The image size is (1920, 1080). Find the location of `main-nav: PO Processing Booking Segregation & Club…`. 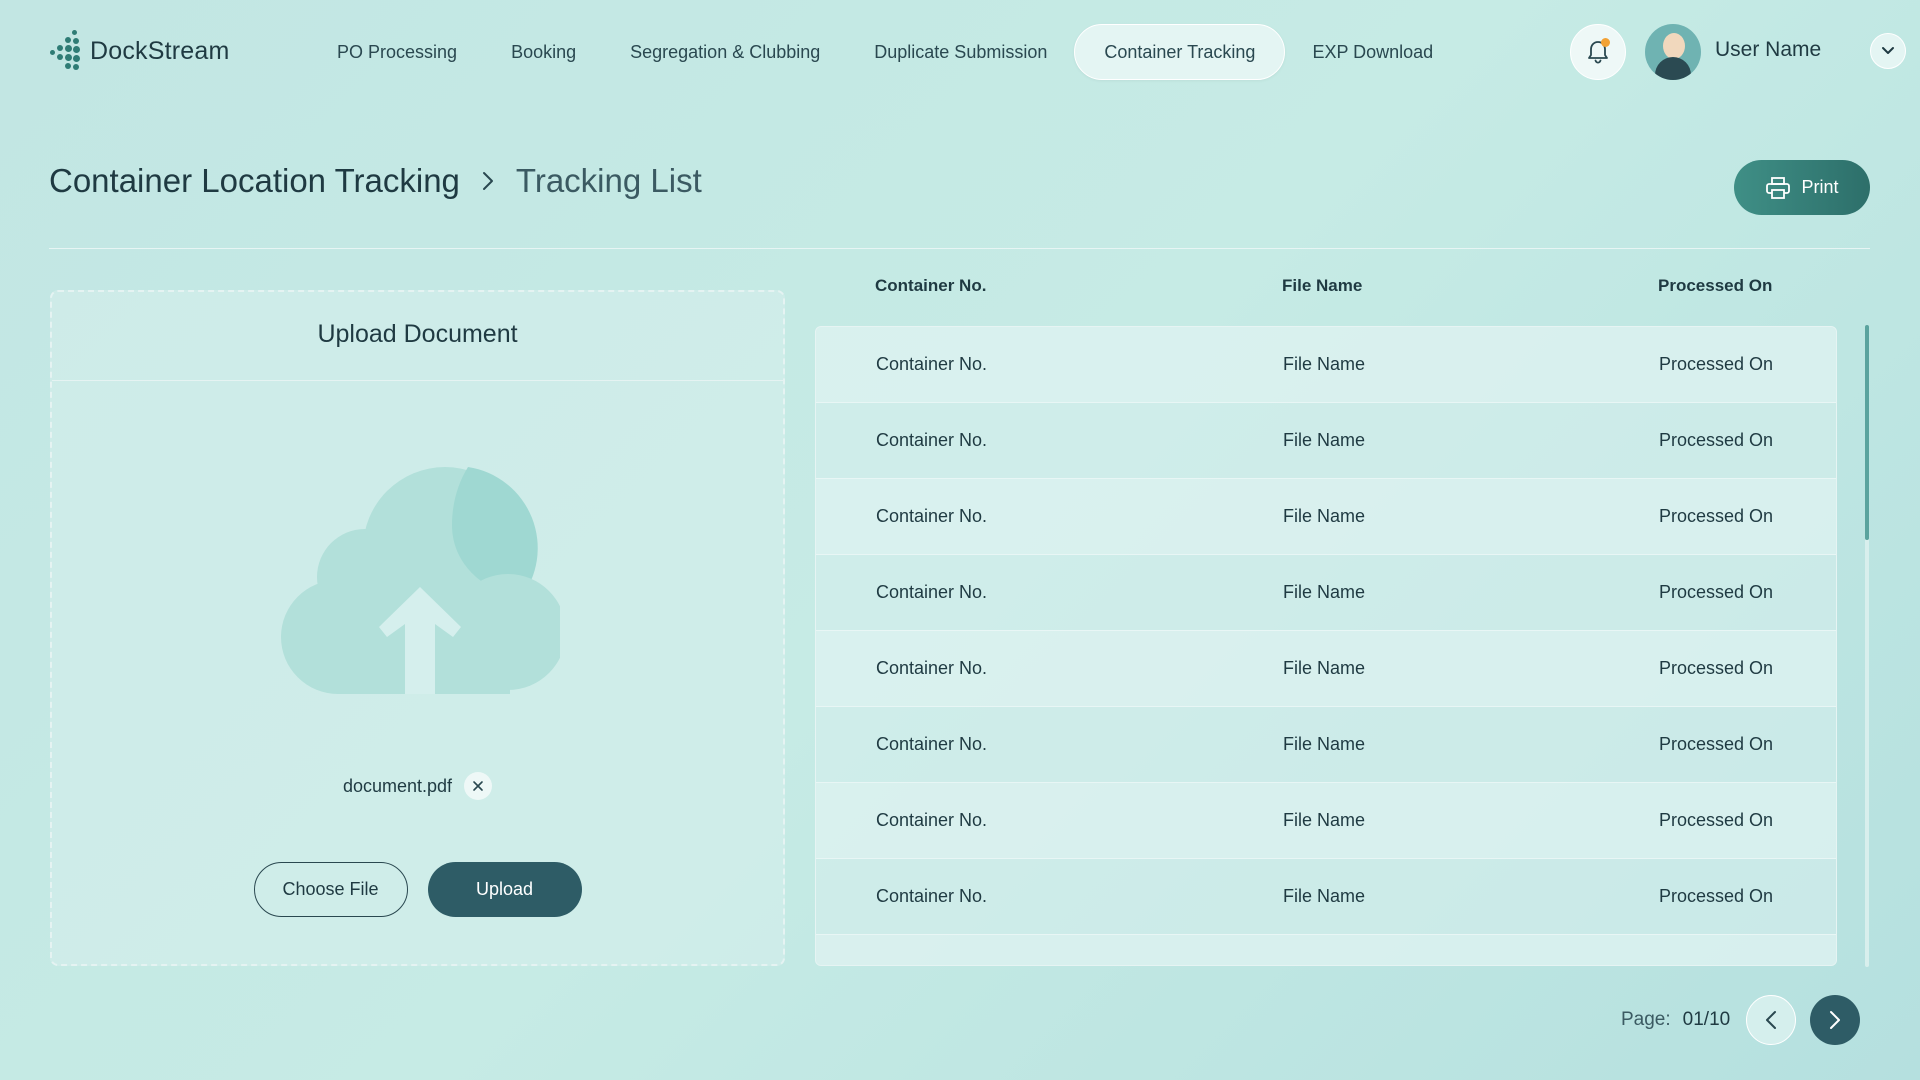

main-nav: PO Processing Booking Segregation & Club… is located at coordinates (885, 52).